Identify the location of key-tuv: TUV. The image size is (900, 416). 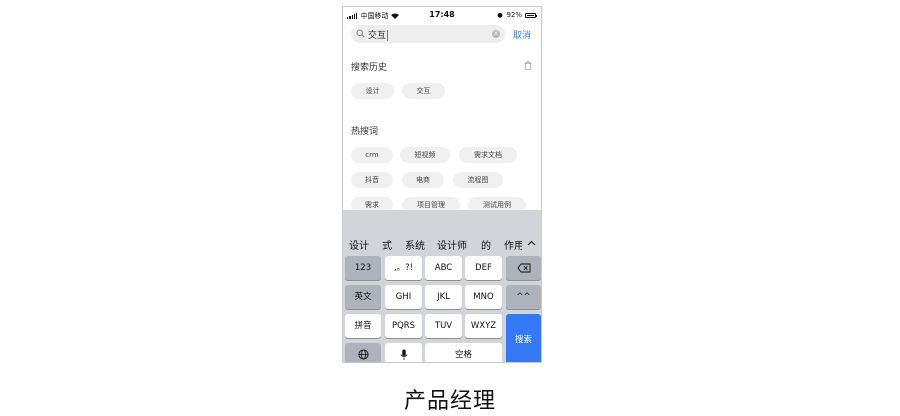
(443, 326).